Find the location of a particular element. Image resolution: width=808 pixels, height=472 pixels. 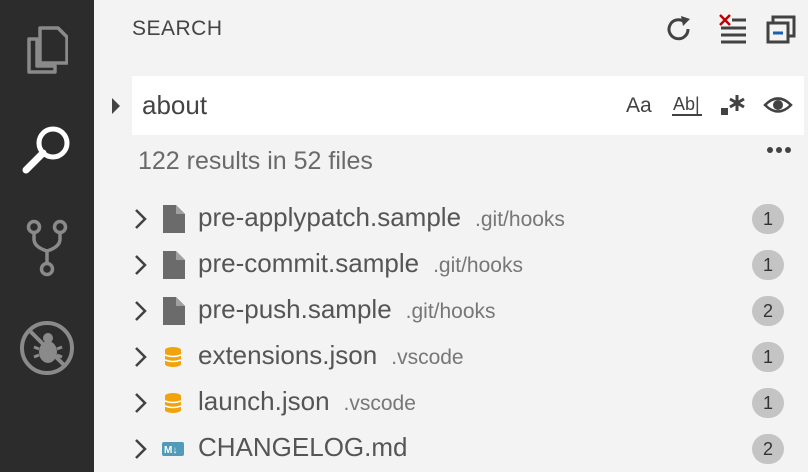

match-case-toggle: Aa is located at coordinates (640, 105).